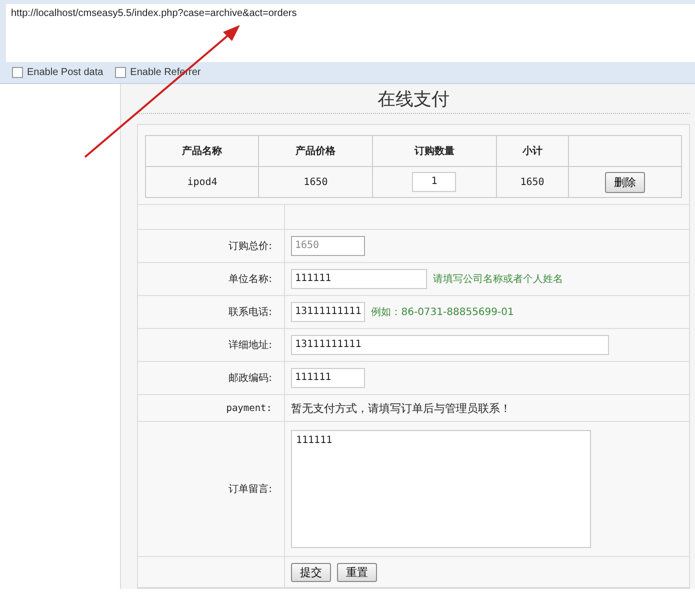 This screenshot has height=607, width=695. What do you see at coordinates (434, 151) in the screenshot?
I see `column-header: 订购数量` at bounding box center [434, 151].